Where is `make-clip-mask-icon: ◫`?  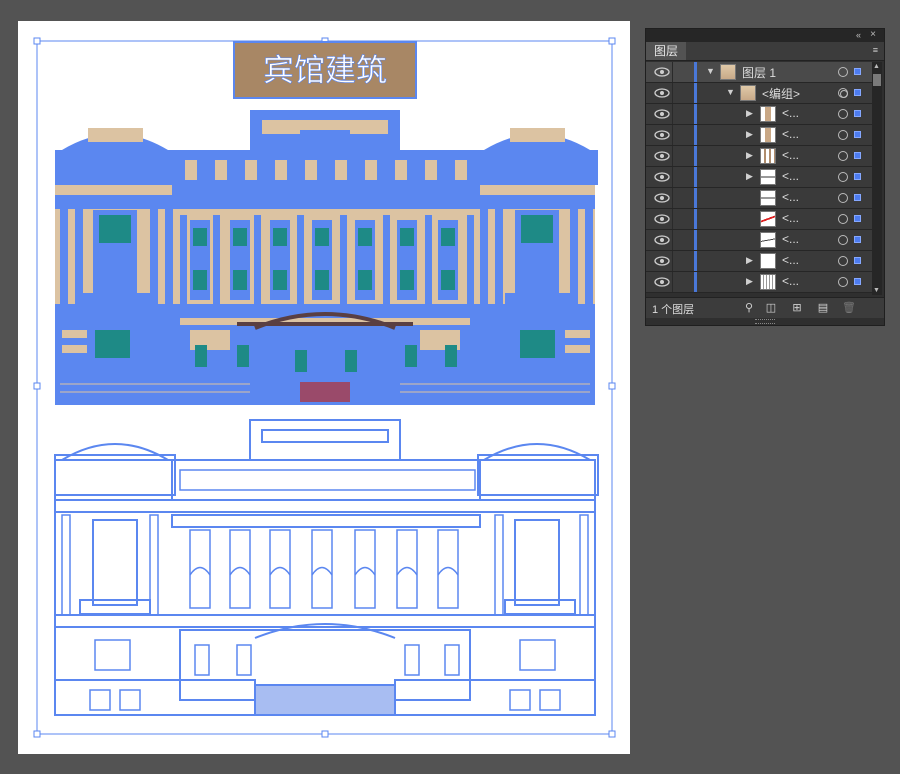 make-clip-mask-icon: ◫ is located at coordinates (771, 308).